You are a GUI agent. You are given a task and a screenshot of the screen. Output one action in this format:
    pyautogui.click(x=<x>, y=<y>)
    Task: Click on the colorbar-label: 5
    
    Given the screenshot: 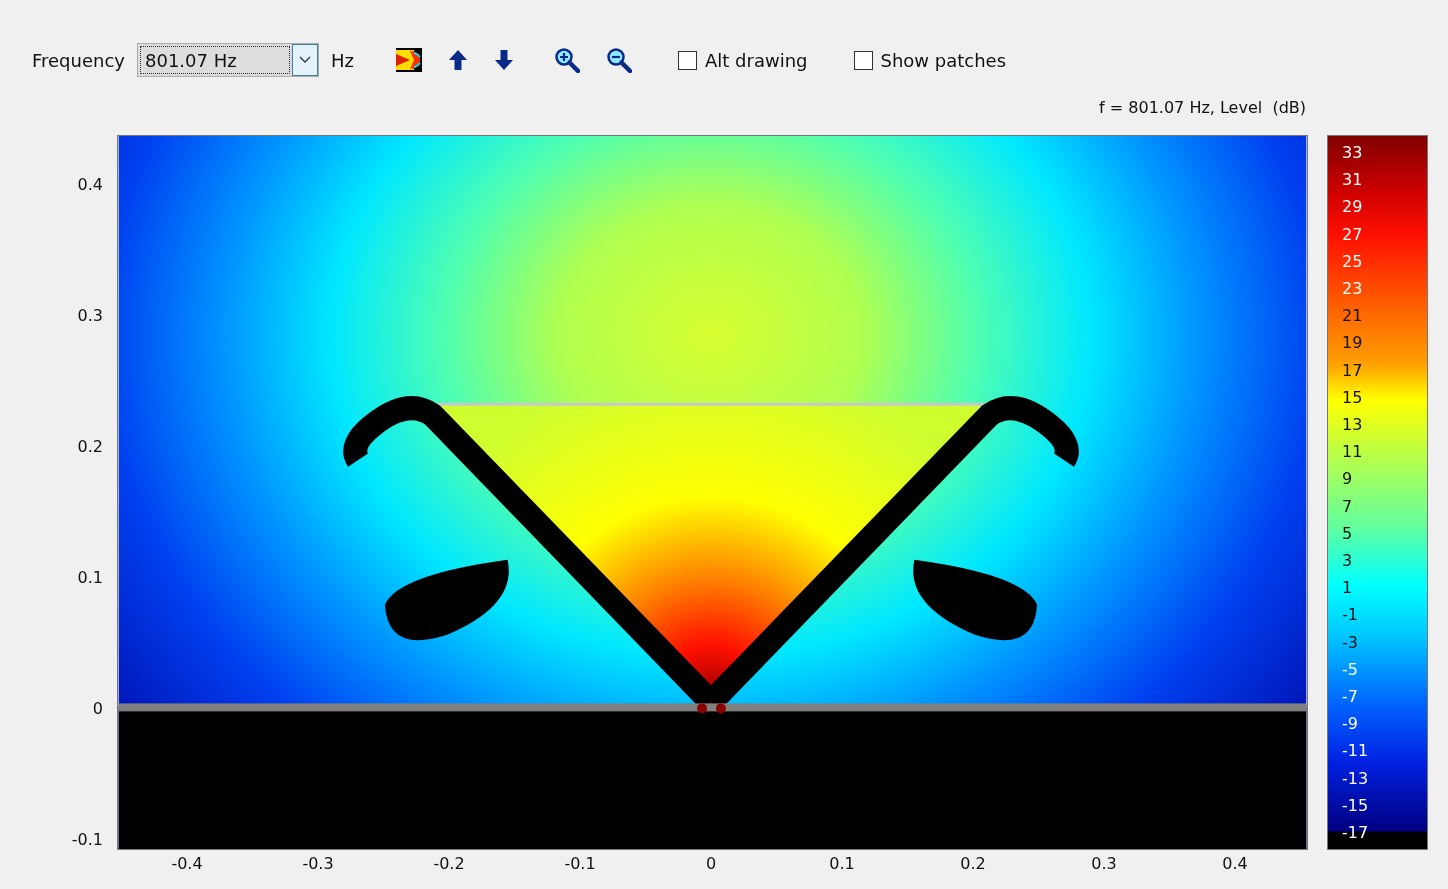 What is the action you would take?
    pyautogui.click(x=1347, y=533)
    